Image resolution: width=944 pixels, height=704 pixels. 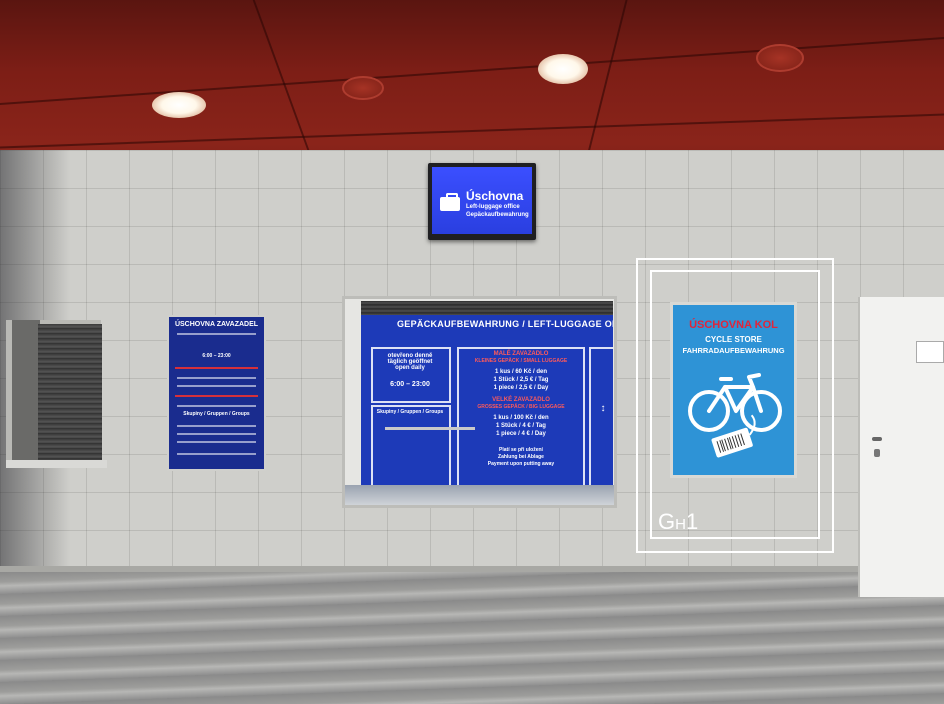 I want to click on luggage-icon, so click(x=450, y=202).